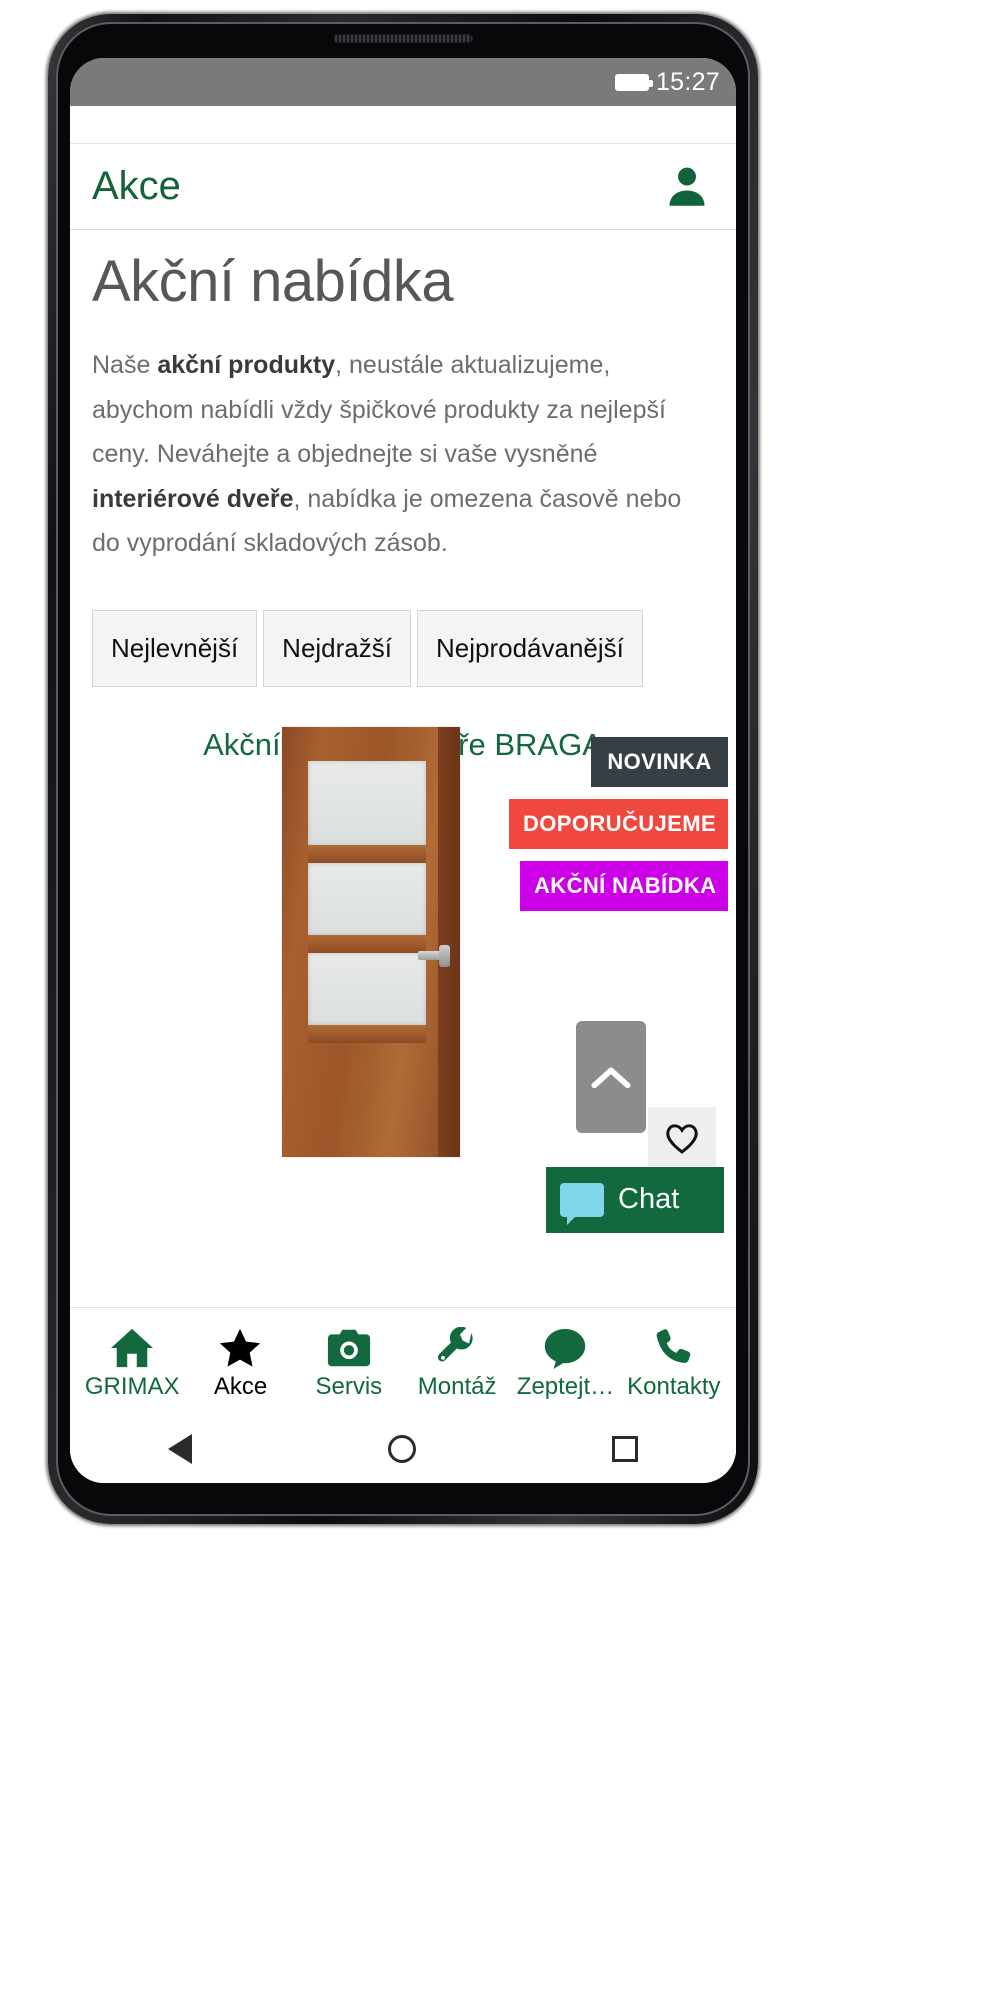 The image size is (1000, 2000). I want to click on browser-chrome-strip, so click(403, 125).